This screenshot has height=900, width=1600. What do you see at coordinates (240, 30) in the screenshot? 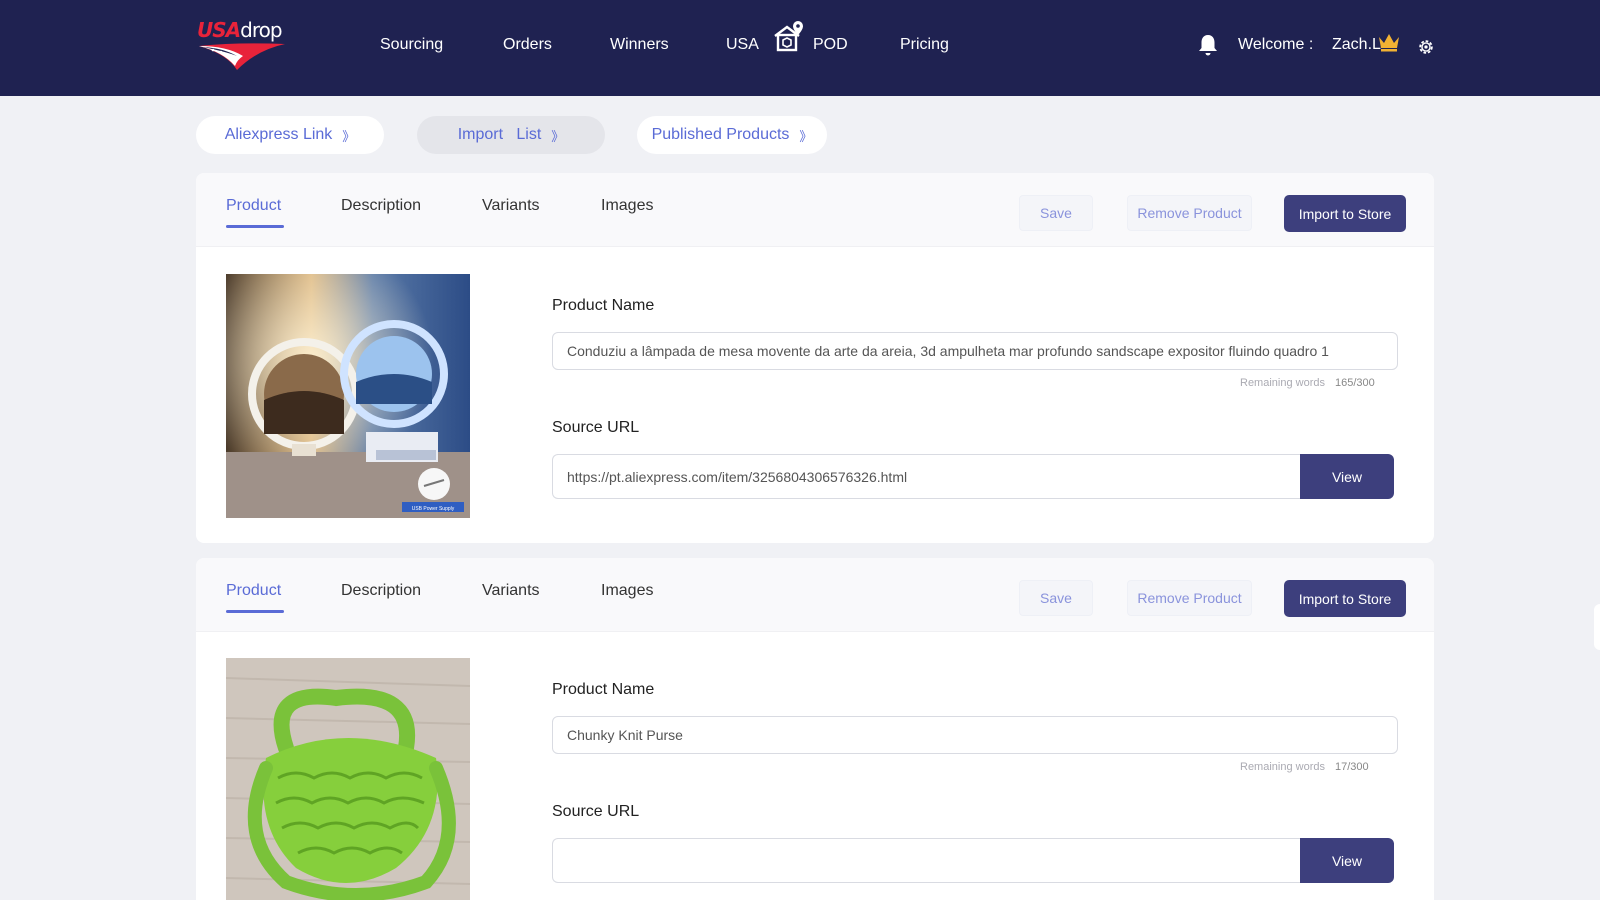
I see `logo-wordmark: USAdrop` at bounding box center [240, 30].